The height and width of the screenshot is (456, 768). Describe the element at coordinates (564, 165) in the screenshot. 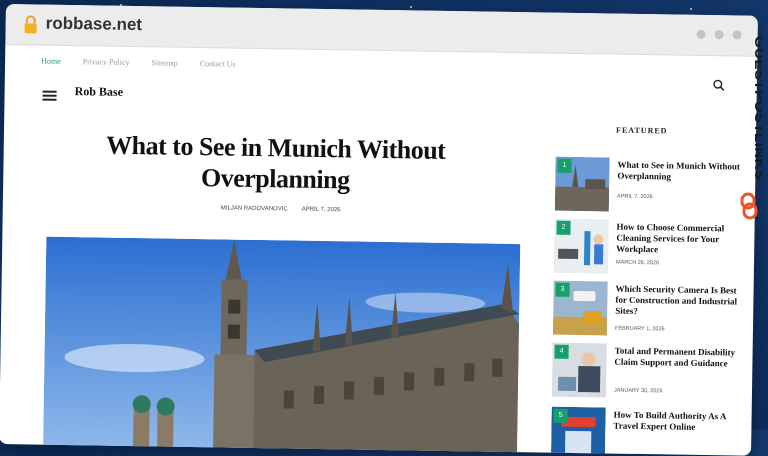

I see `featured-rank-badge: 1` at that location.